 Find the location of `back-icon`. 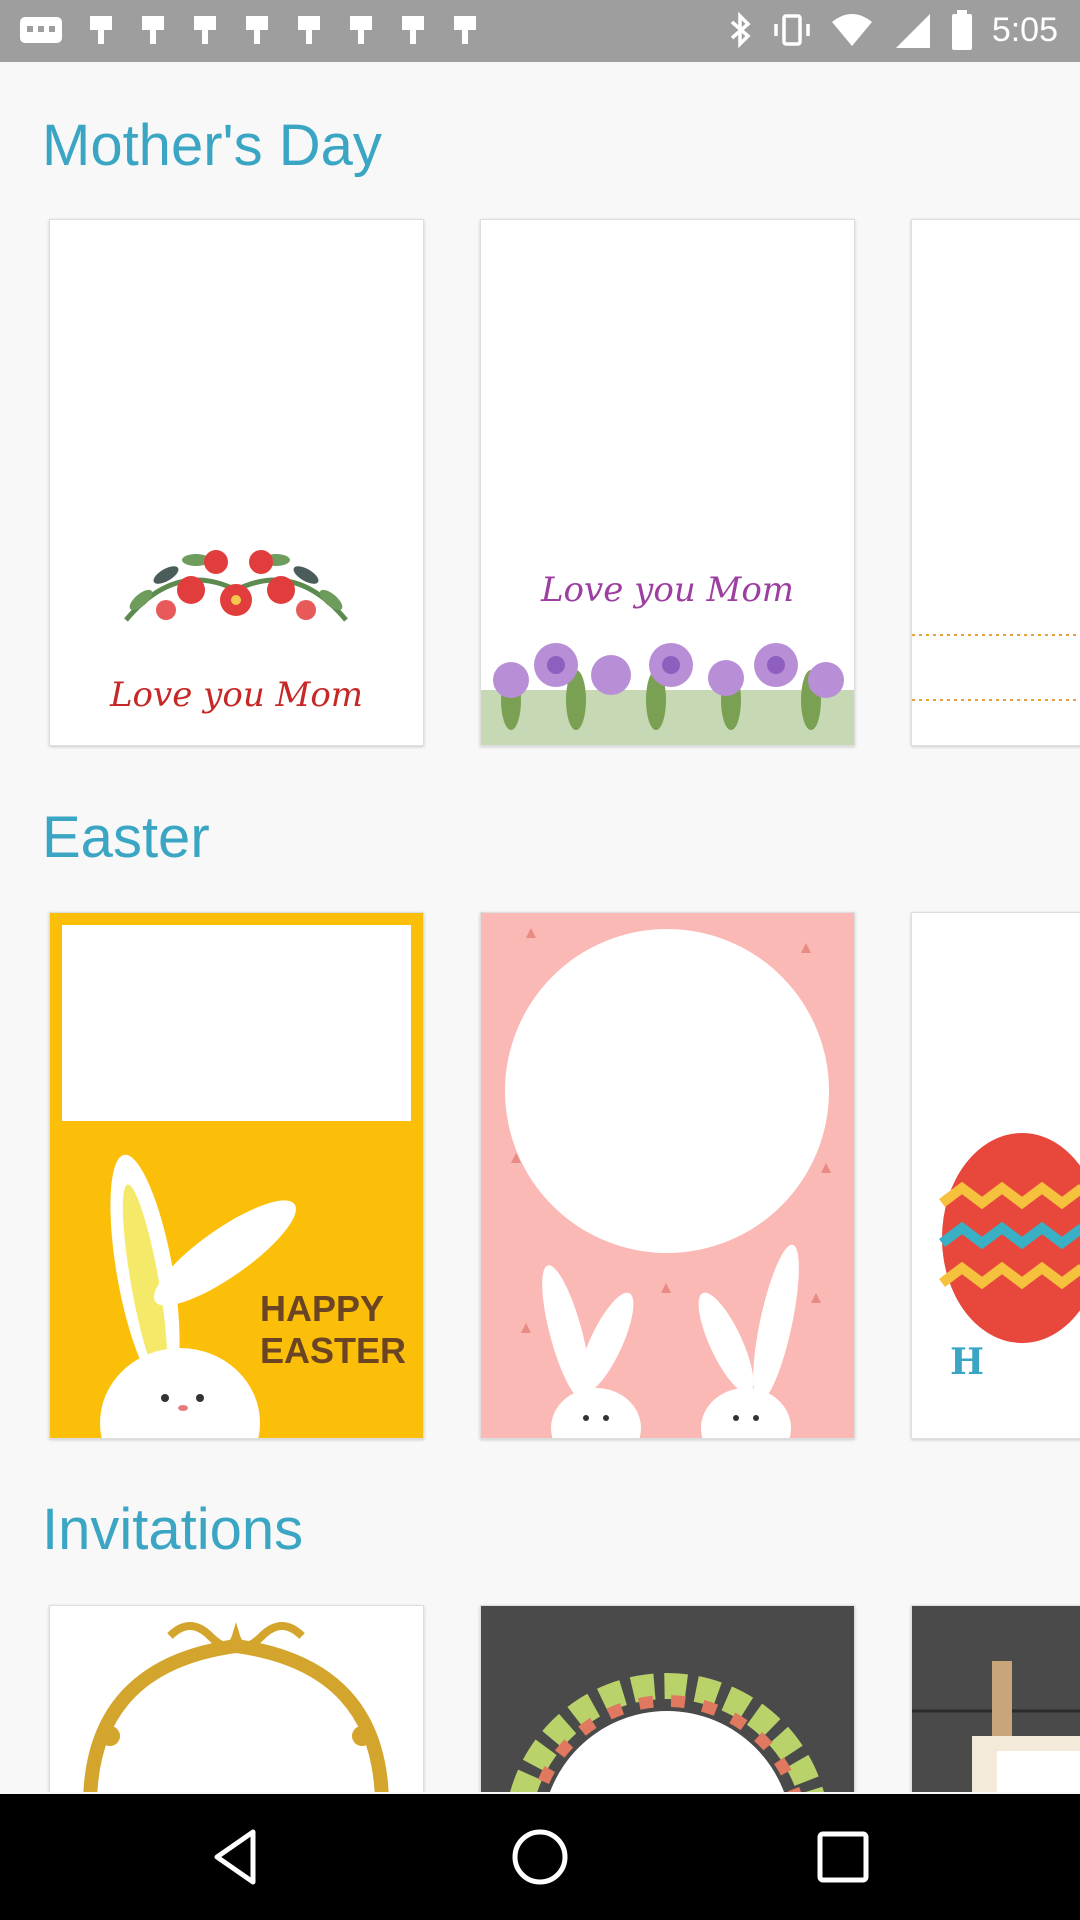

back-icon is located at coordinates (236, 1857).